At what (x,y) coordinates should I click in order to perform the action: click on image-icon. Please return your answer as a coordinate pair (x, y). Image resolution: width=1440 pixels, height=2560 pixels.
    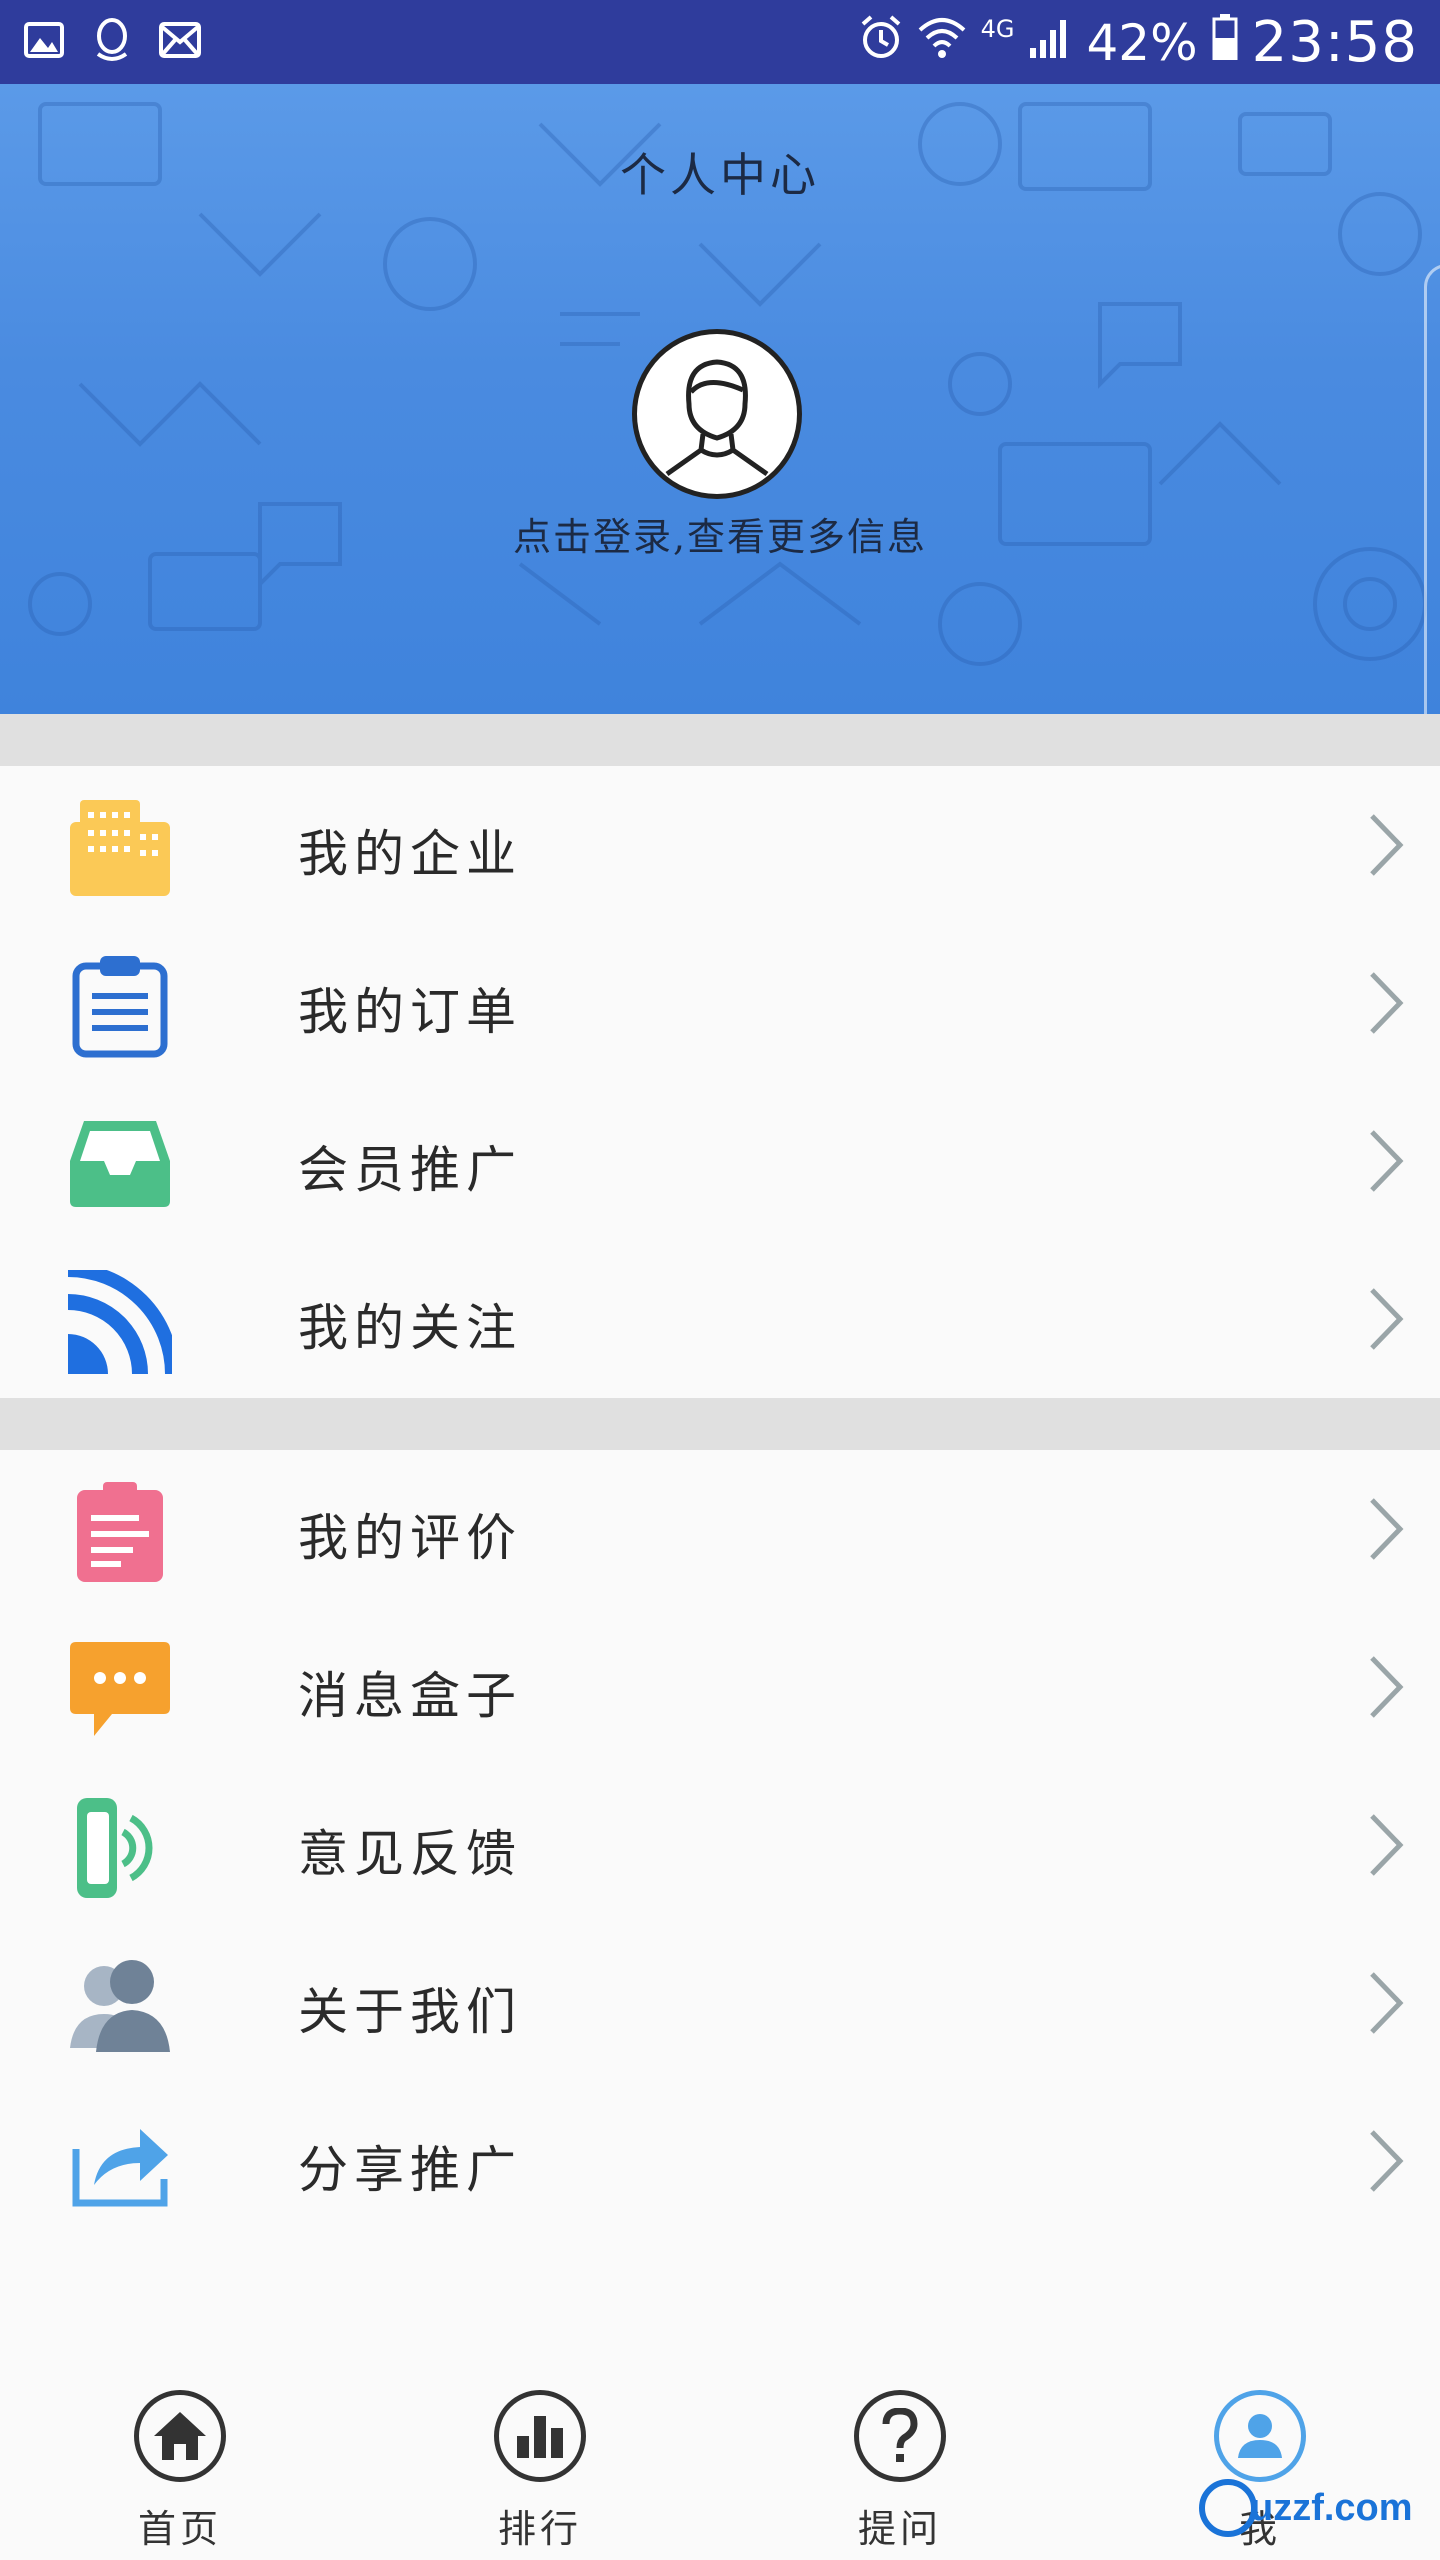
    Looking at the image, I should click on (44, 40).